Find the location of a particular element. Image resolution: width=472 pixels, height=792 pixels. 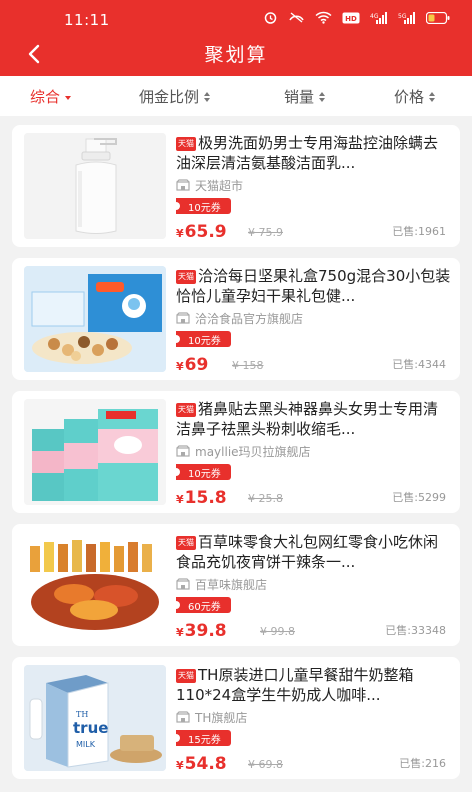

status-icons: HD 4G 5G is located at coordinates (356, 17).